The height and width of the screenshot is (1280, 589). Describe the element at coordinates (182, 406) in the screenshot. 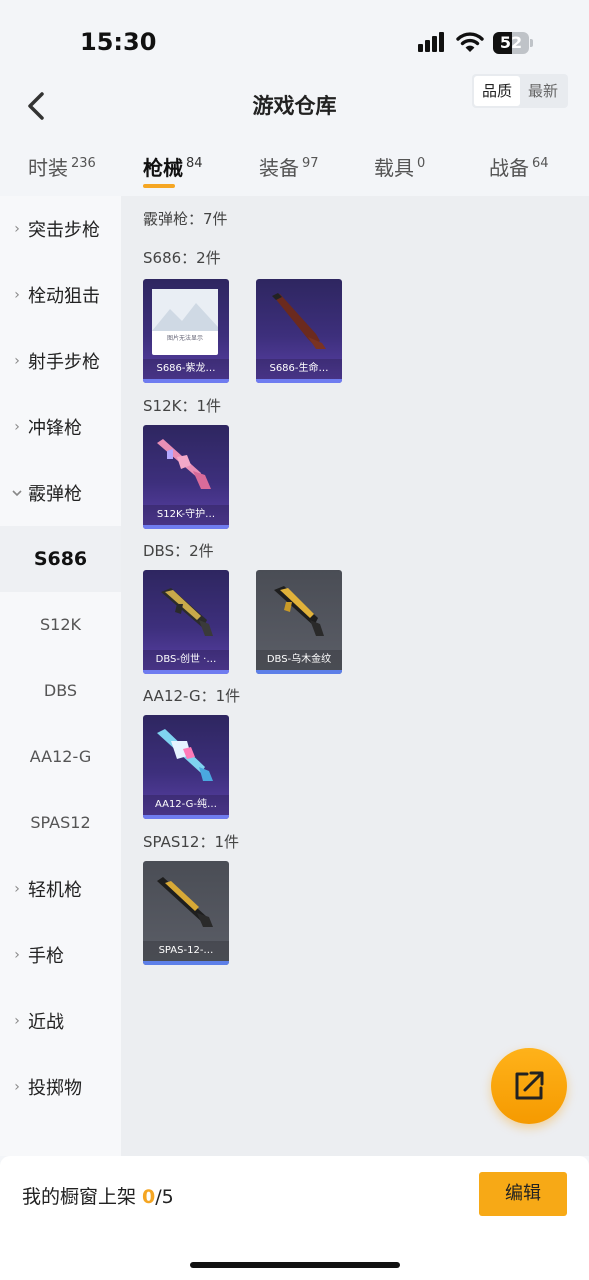

I see `group-title-s12k: S12K：1件` at that location.